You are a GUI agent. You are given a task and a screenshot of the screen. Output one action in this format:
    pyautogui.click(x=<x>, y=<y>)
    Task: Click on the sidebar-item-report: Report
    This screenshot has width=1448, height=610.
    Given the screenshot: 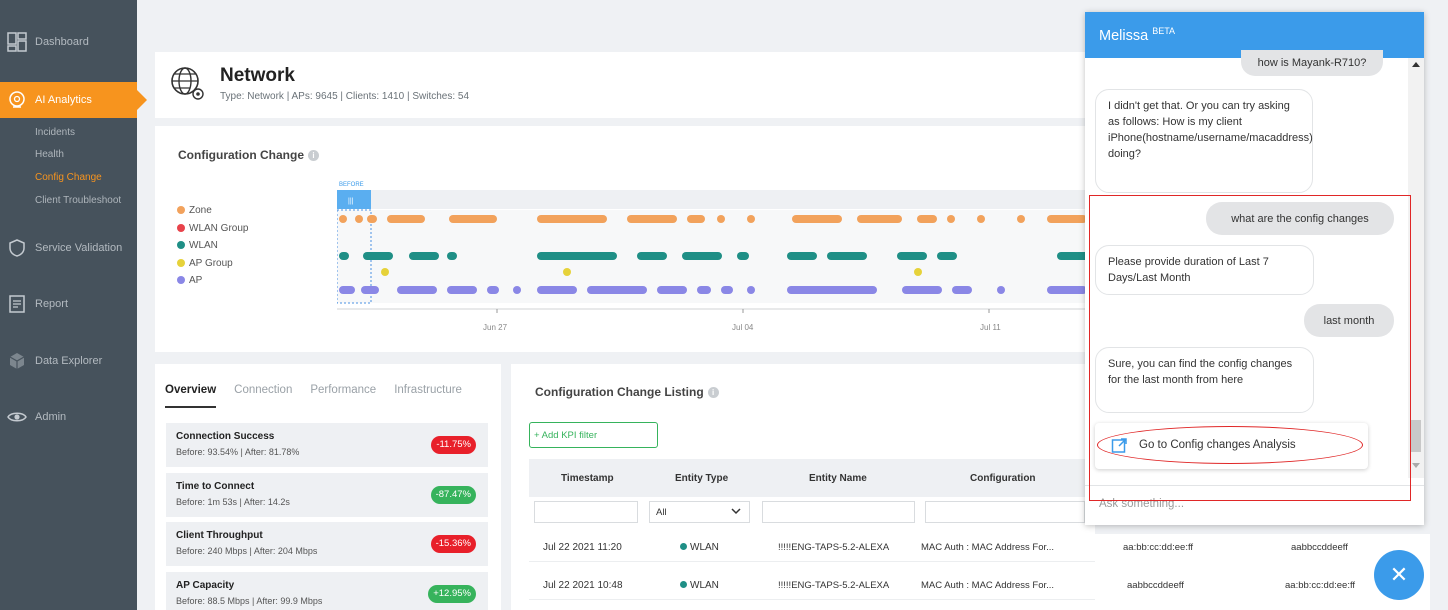 What is the action you would take?
    pyautogui.click(x=68, y=304)
    